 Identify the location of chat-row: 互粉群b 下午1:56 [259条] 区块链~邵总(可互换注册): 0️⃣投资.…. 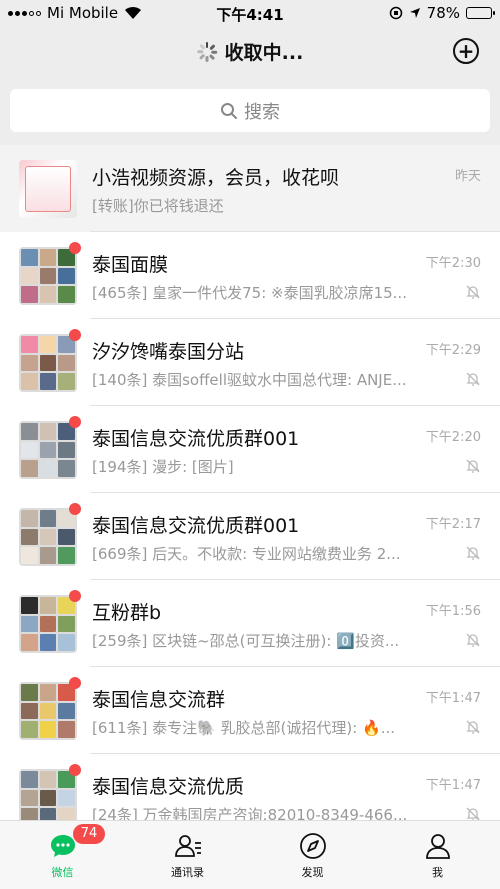
(250, 623).